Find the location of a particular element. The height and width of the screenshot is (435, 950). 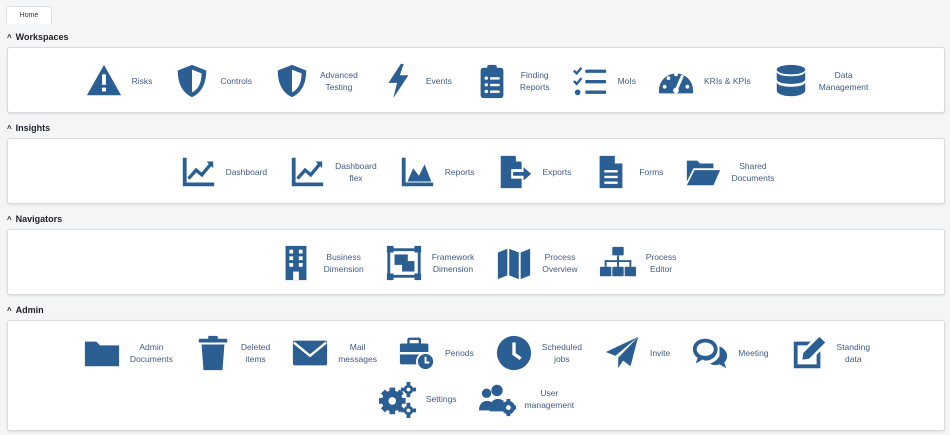

envelope-icon is located at coordinates (310, 353).